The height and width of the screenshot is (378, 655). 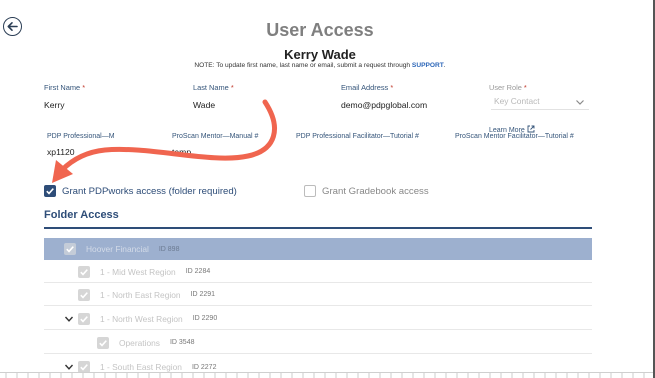 I want to click on last-name-value: Wade, so click(x=204, y=105).